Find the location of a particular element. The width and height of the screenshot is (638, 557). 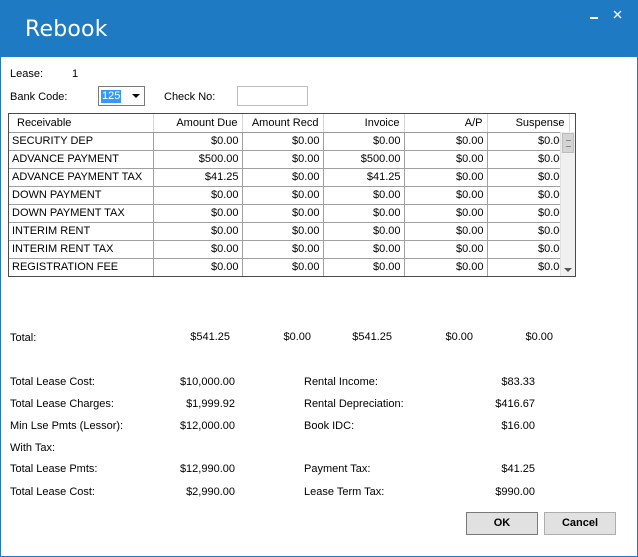

cell-receivable: ADVANCE PAYMENT is located at coordinates (81, 159).